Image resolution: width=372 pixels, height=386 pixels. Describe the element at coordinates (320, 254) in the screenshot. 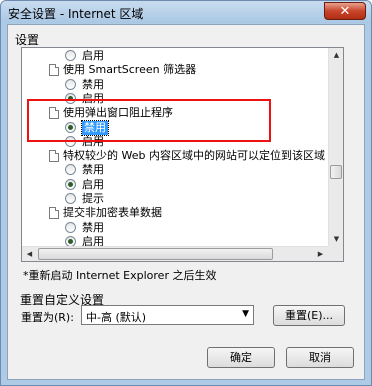

I see `scroll-right-icon: ▶` at that location.